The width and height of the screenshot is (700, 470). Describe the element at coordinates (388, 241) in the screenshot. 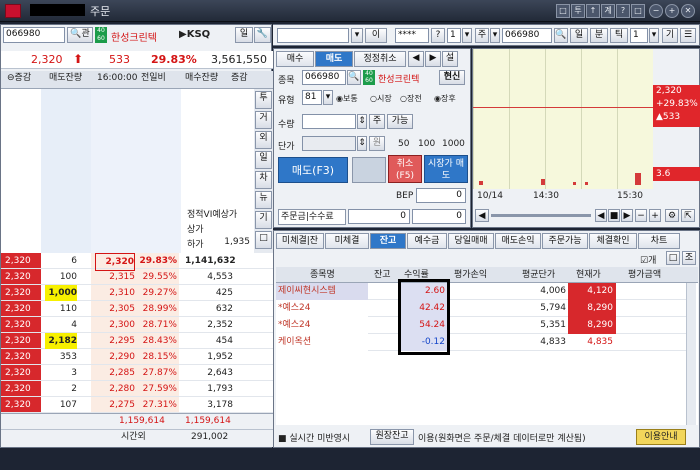

I see `balance-tab: 잔고` at that location.